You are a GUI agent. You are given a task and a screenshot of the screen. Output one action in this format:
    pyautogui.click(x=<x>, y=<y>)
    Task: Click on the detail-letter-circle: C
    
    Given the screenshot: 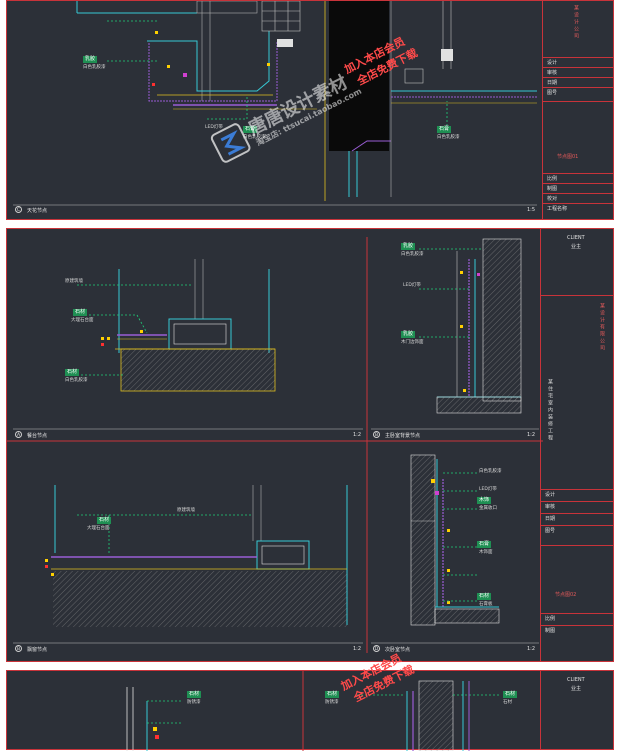 What is the action you would take?
    pyautogui.click(x=18, y=209)
    